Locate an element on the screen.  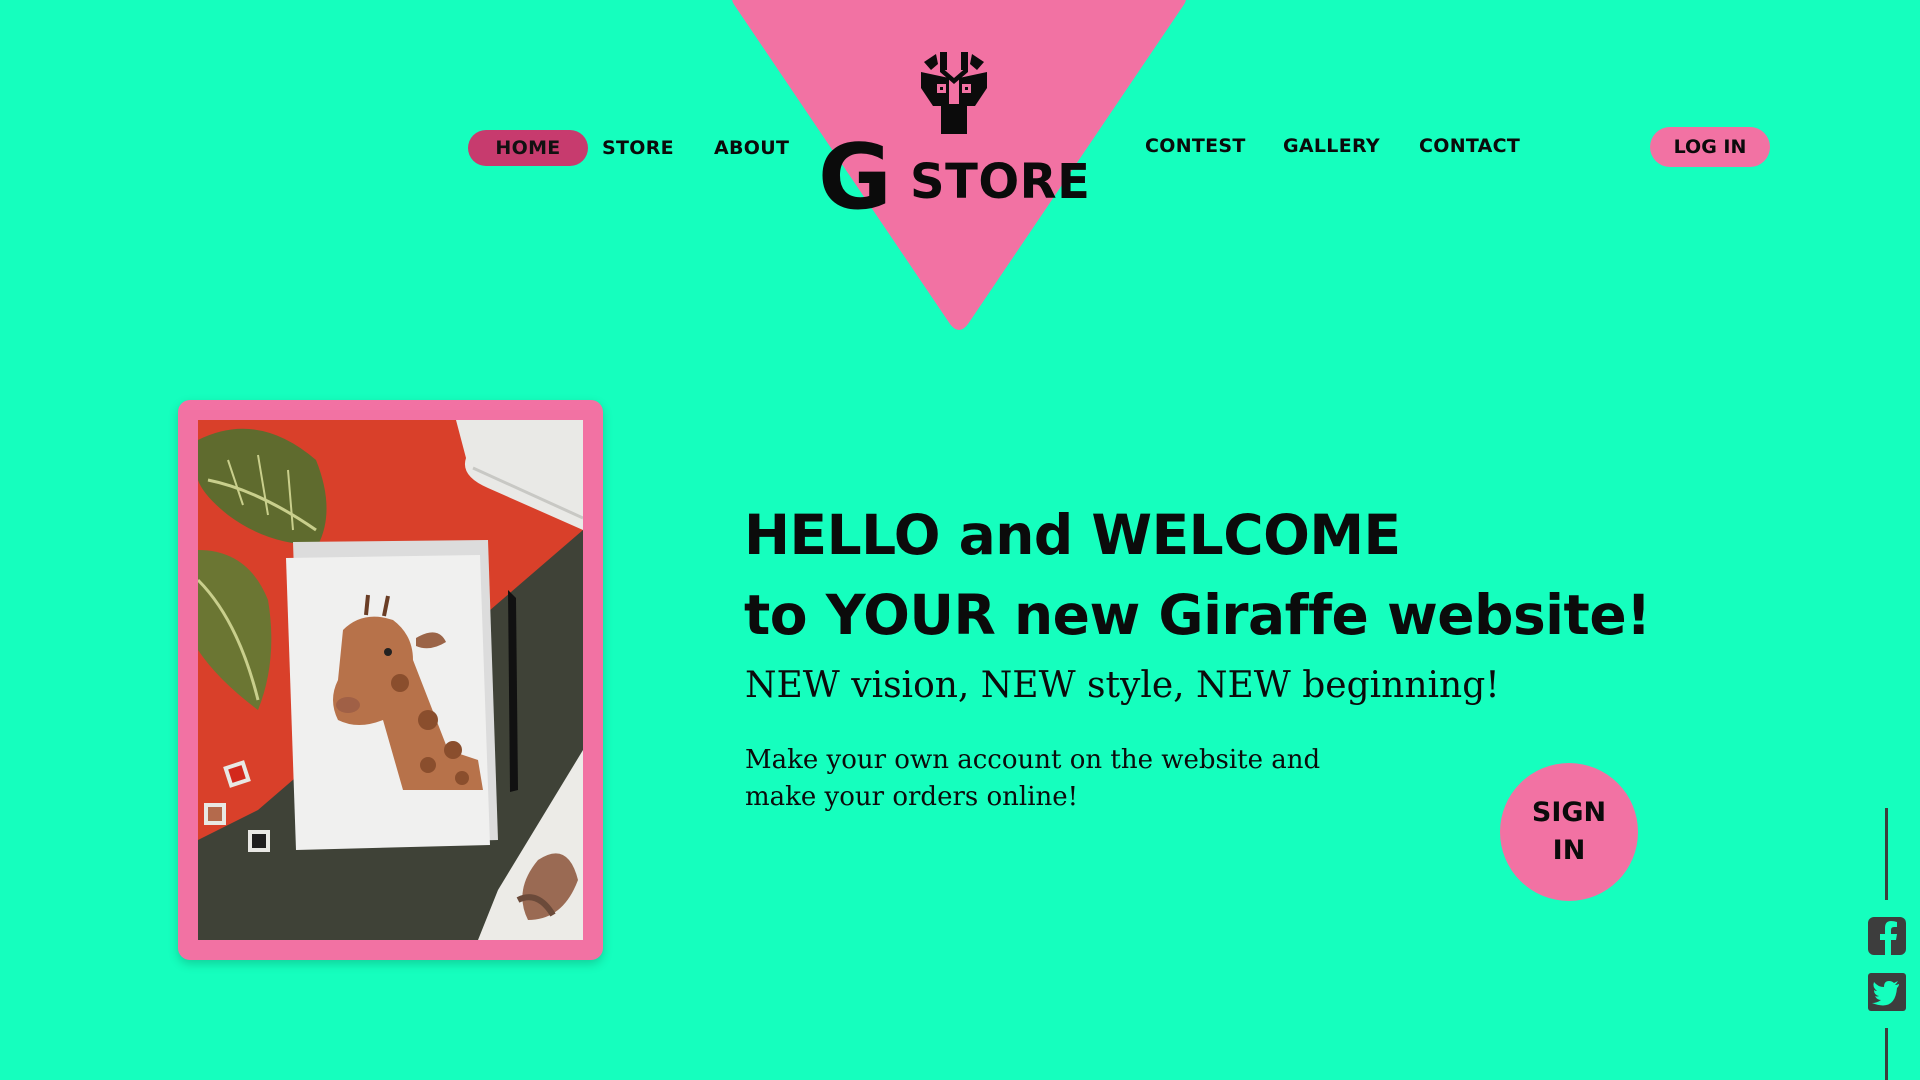
hero-image is located at coordinates (390, 680).